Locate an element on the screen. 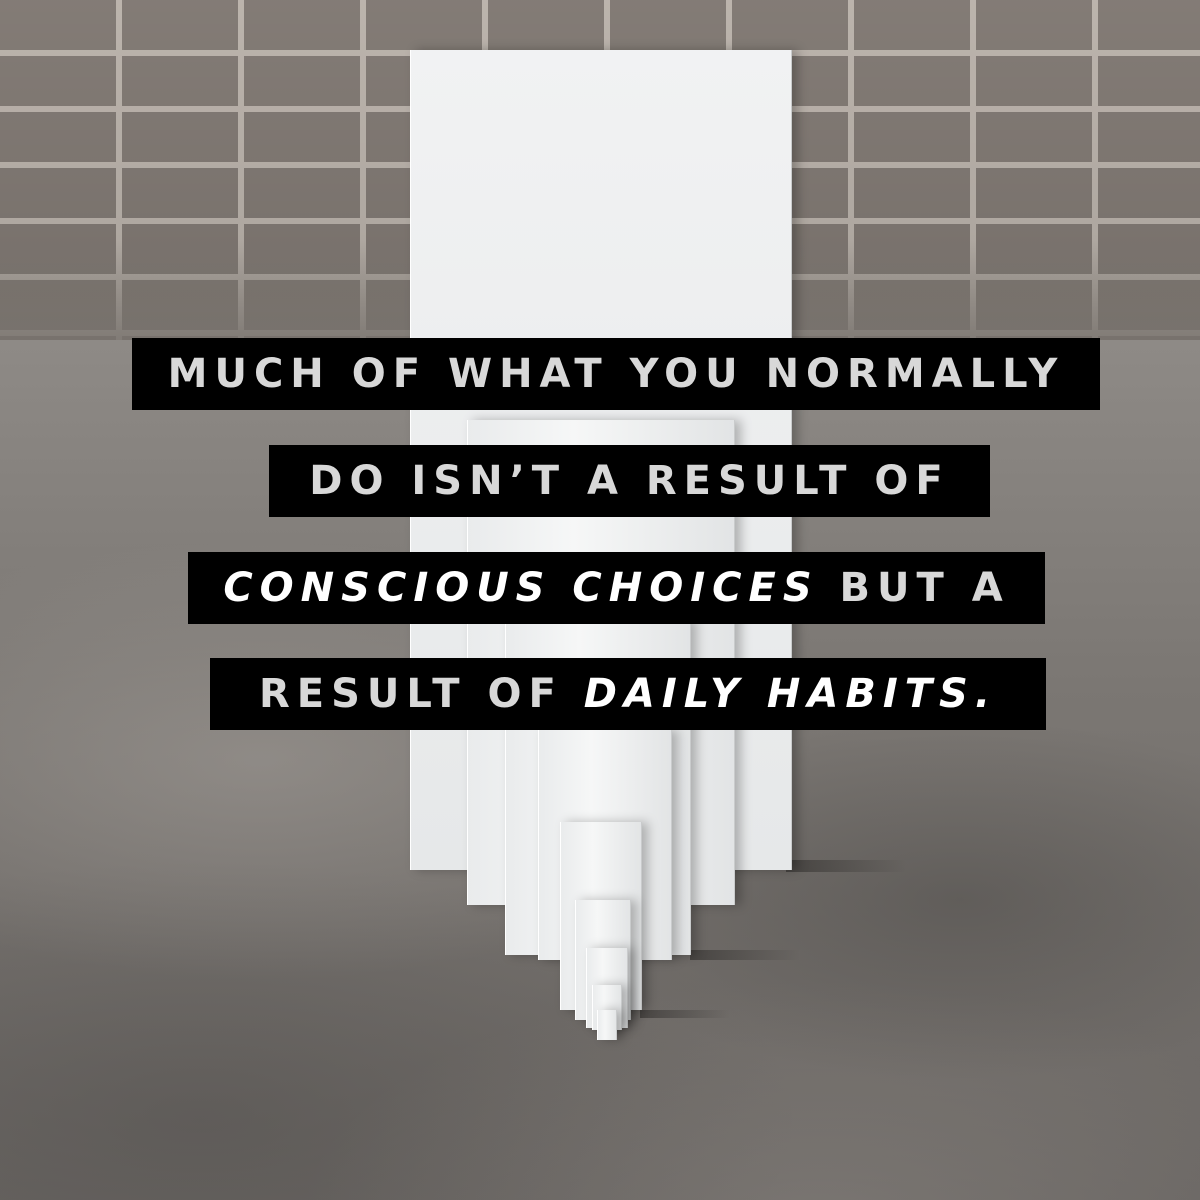 This screenshot has width=1200, height=1200. quote-line-2-text: DO ISN’T A RESULT OF is located at coordinates (629, 481).